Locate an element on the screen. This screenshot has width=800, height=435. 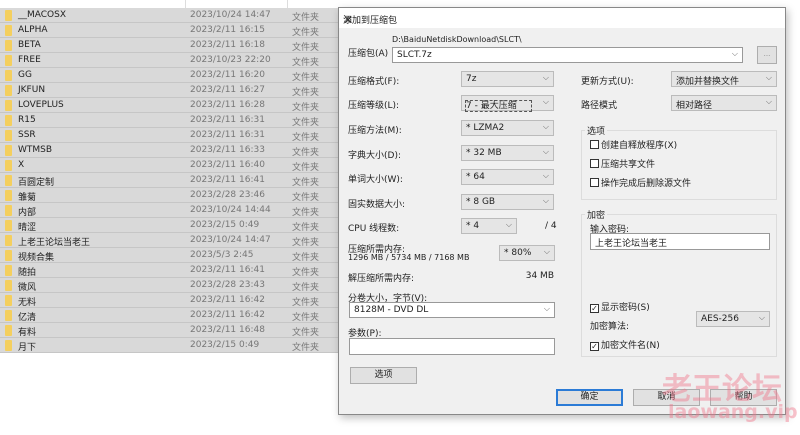
option-checkbox: 操作完成后删除源文件 is located at coordinates (640, 182).